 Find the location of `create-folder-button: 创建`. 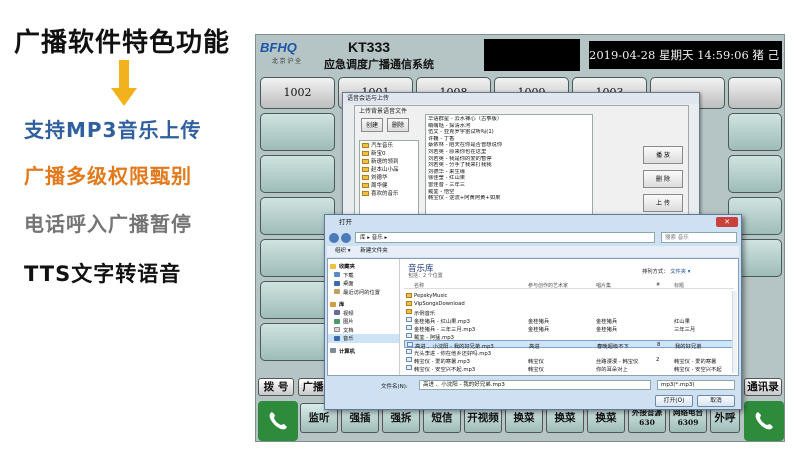

create-folder-button: 创建 is located at coordinates (372, 125).